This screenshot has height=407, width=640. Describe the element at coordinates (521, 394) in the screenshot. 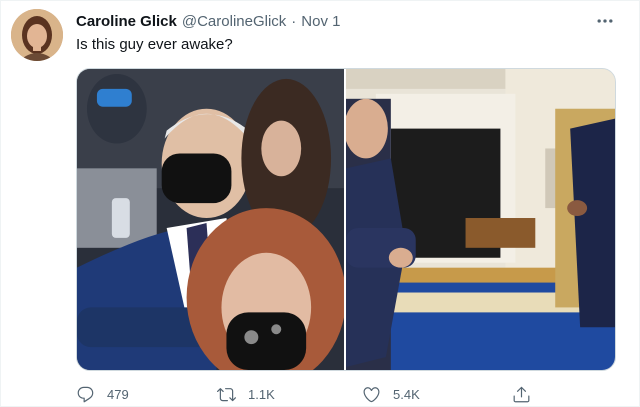

I see `share-icon` at that location.